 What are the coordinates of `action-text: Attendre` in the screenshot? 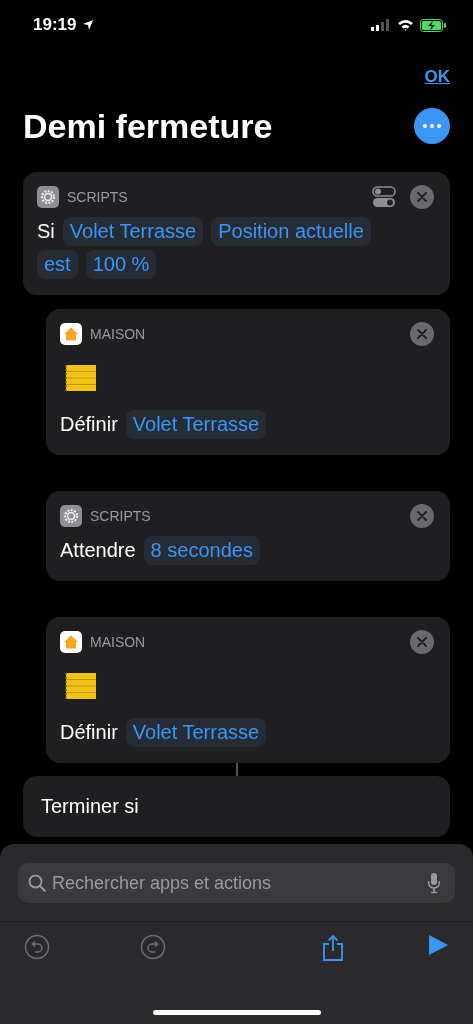 It's located at (98, 550).